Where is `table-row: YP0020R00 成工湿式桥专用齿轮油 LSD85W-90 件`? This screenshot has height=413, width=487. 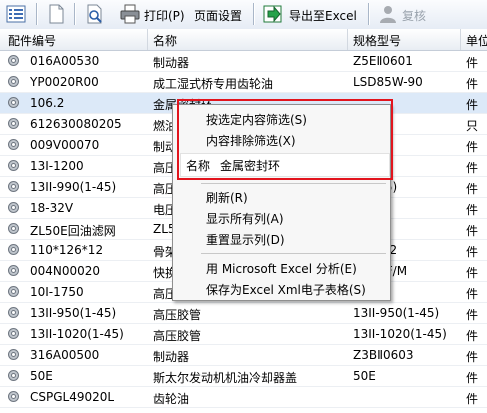 table-row: YP0020R00 成工湿式桥专用齿轮油 LSD85W-90 件 is located at coordinates (243, 82).